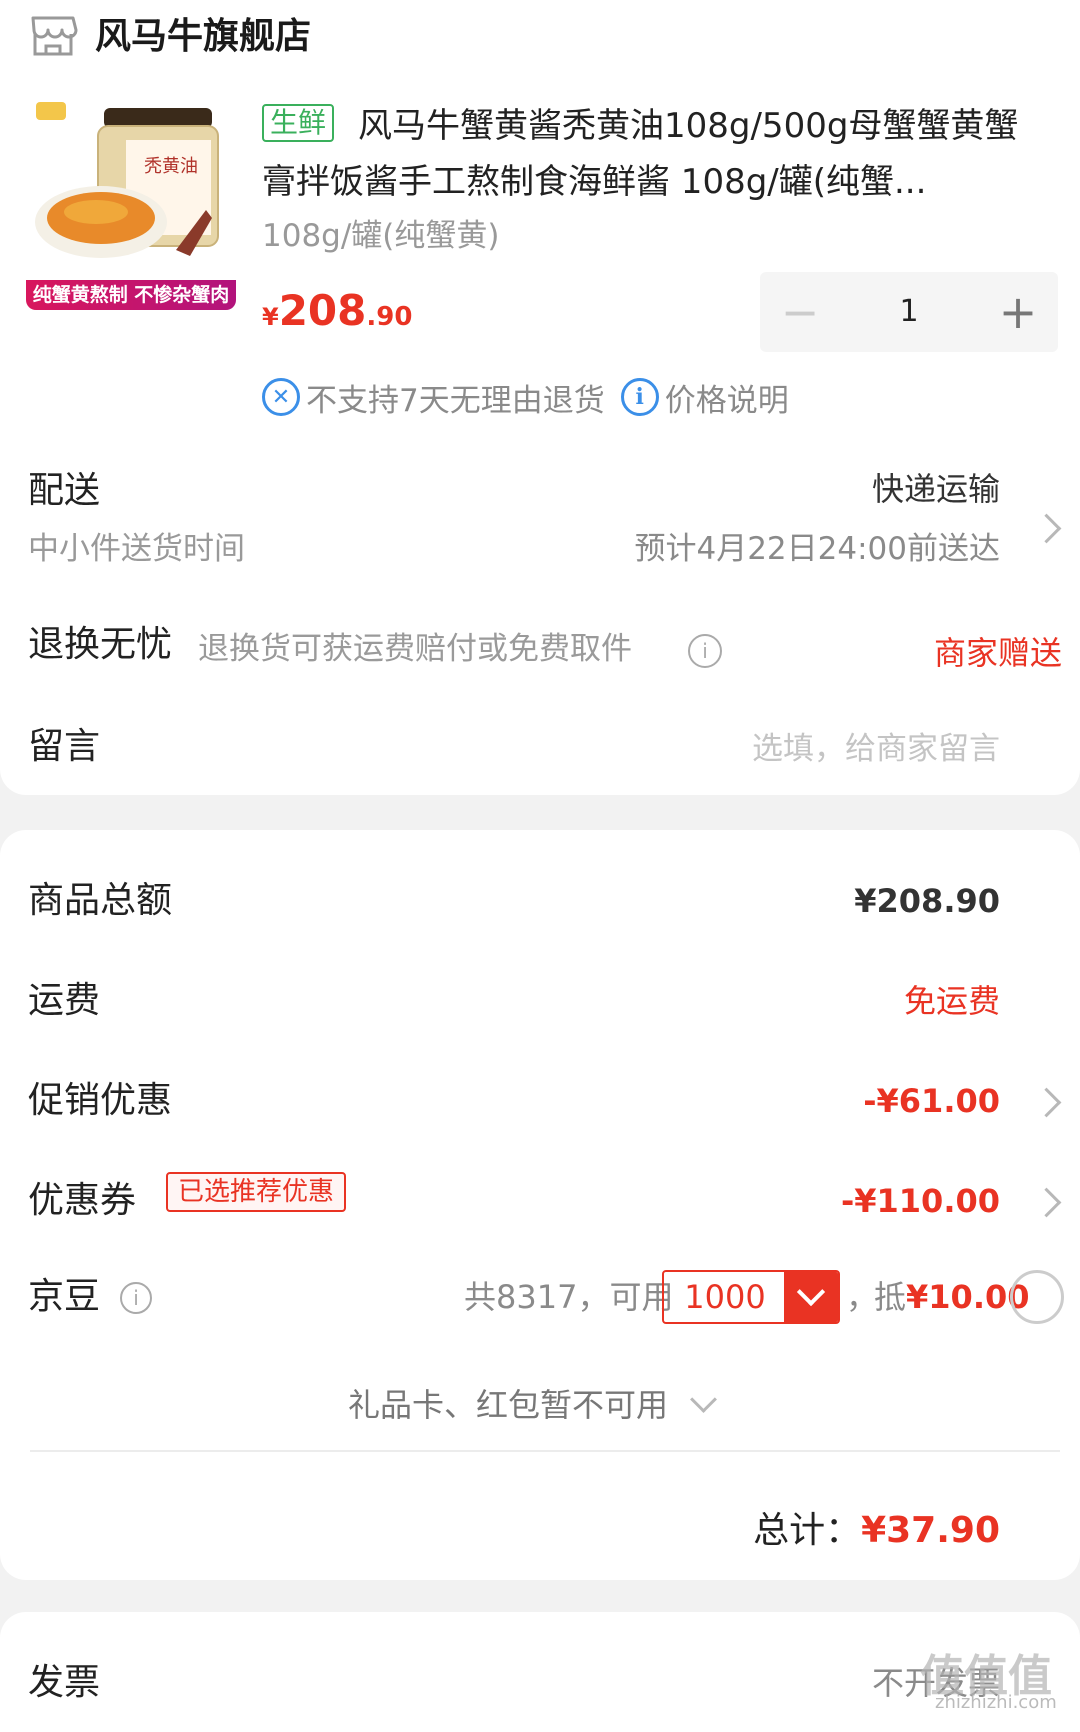 This screenshot has width=1080, height=1732. I want to click on shipping-label: 运费, so click(64, 1000).